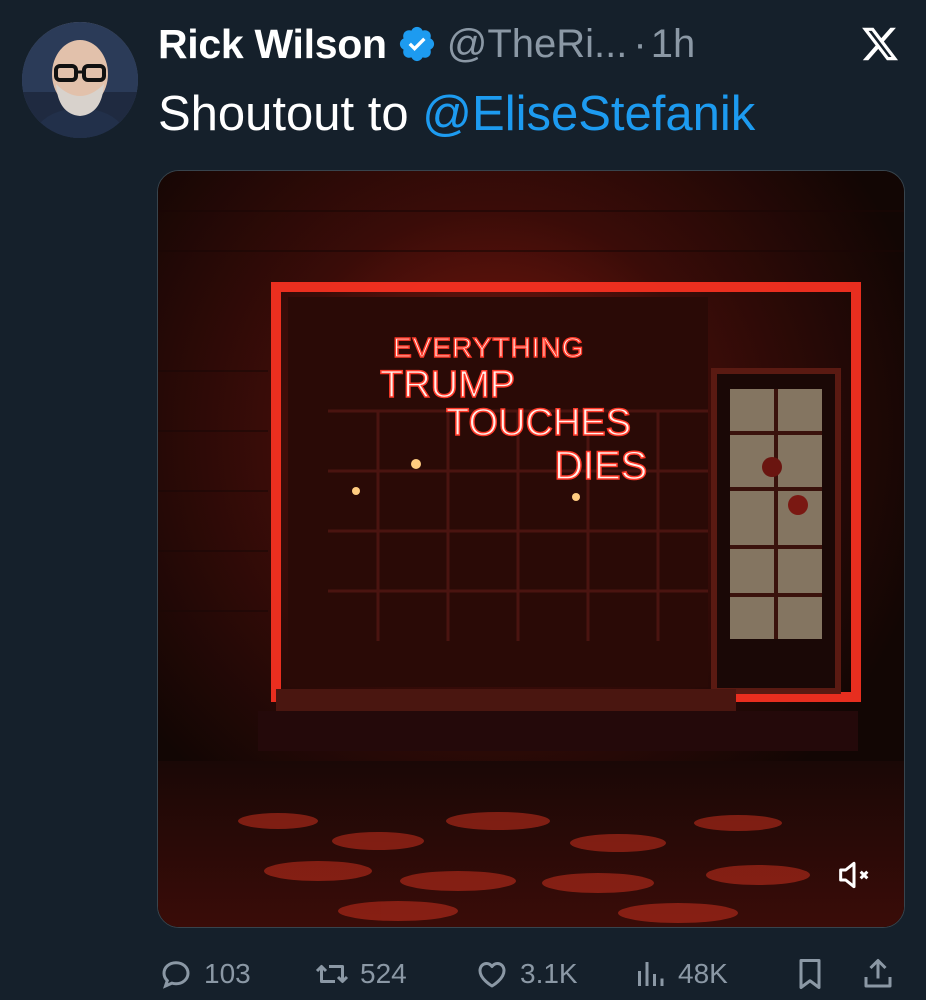 The width and height of the screenshot is (926, 1000). I want to click on views-button: 48K, so click(680, 974).